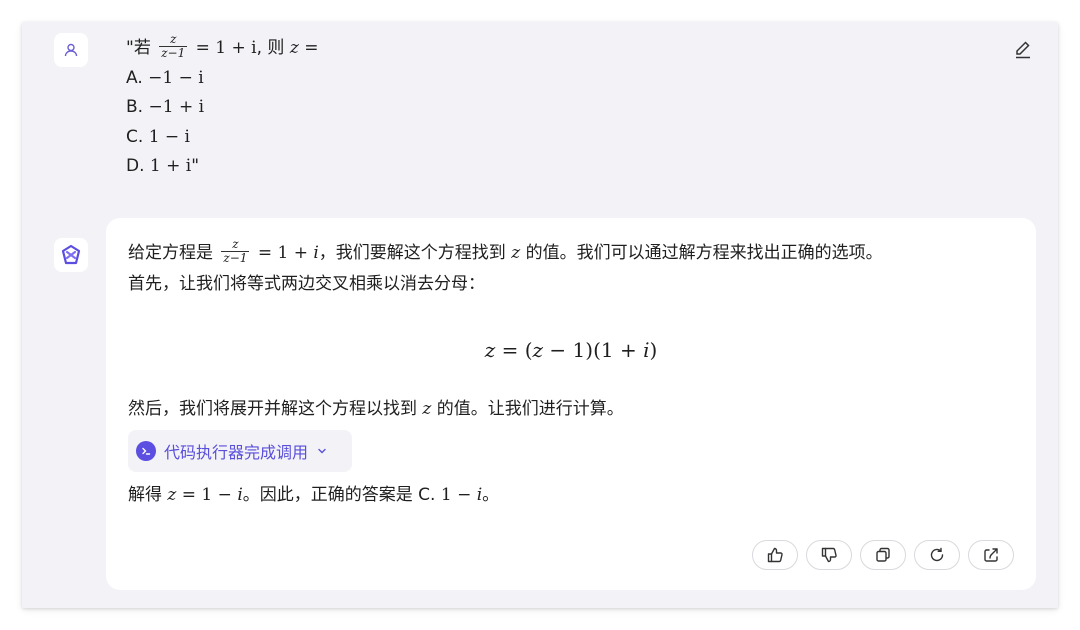 This screenshot has height=630, width=1080. What do you see at coordinates (491, 495) in the screenshot?
I see `text-segment: 。` at bounding box center [491, 495].